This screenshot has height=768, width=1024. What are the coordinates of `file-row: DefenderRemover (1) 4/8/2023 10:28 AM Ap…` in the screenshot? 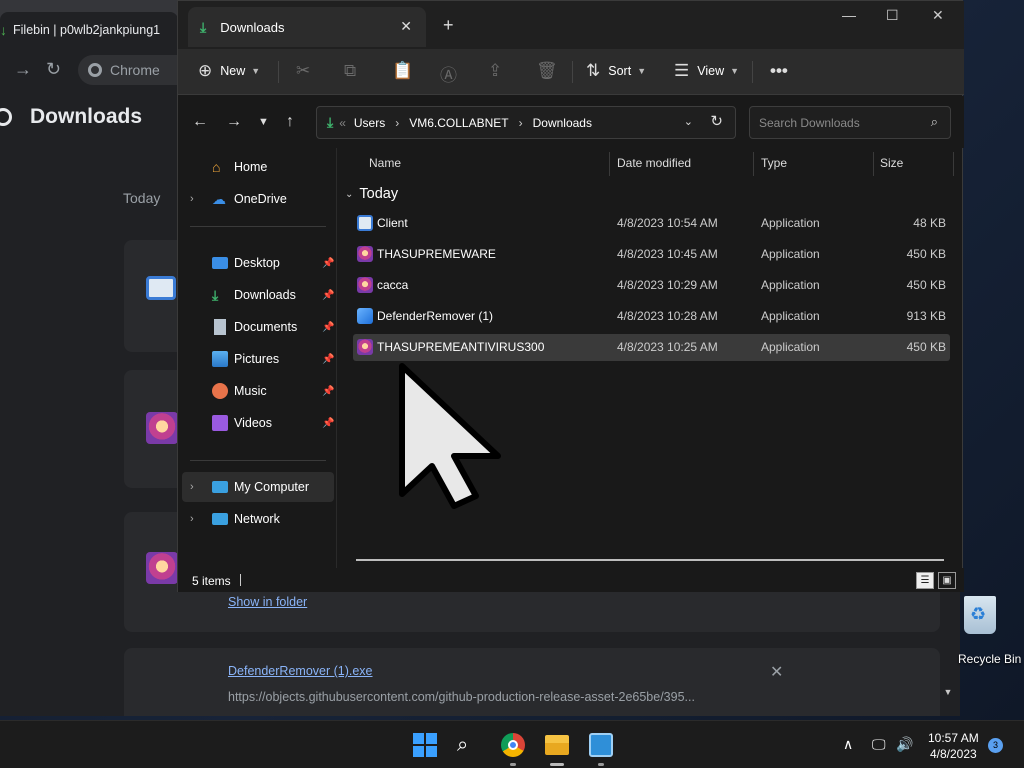 It's located at (651, 316).